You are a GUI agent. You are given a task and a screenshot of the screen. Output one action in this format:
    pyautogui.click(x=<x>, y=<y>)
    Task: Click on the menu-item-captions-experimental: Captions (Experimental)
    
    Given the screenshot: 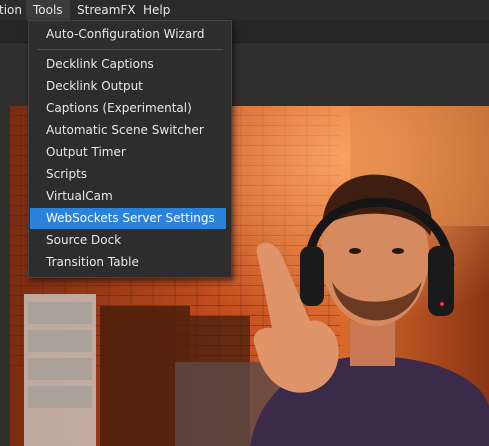 What is the action you would take?
    pyautogui.click(x=128, y=108)
    